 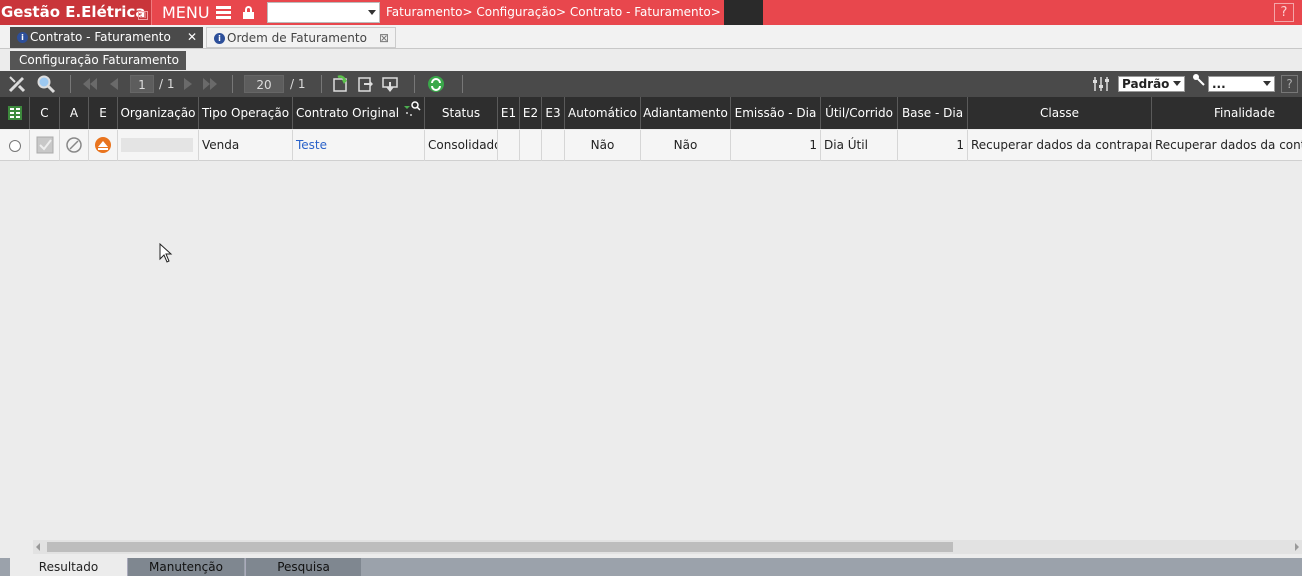 What do you see at coordinates (246, 113) in the screenshot?
I see `column-header-tipo-operacao: Tipo Operação` at bounding box center [246, 113].